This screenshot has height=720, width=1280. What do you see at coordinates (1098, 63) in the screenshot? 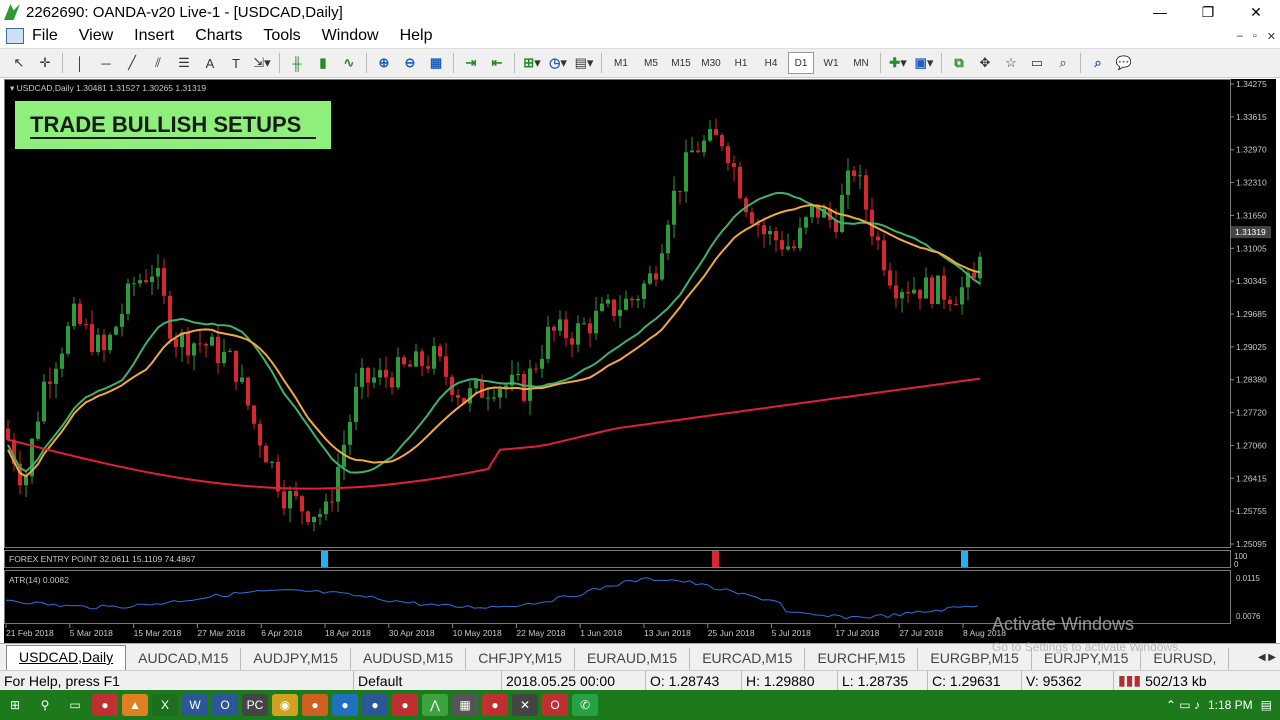
I see `search-icon: ⌕` at bounding box center [1098, 63].